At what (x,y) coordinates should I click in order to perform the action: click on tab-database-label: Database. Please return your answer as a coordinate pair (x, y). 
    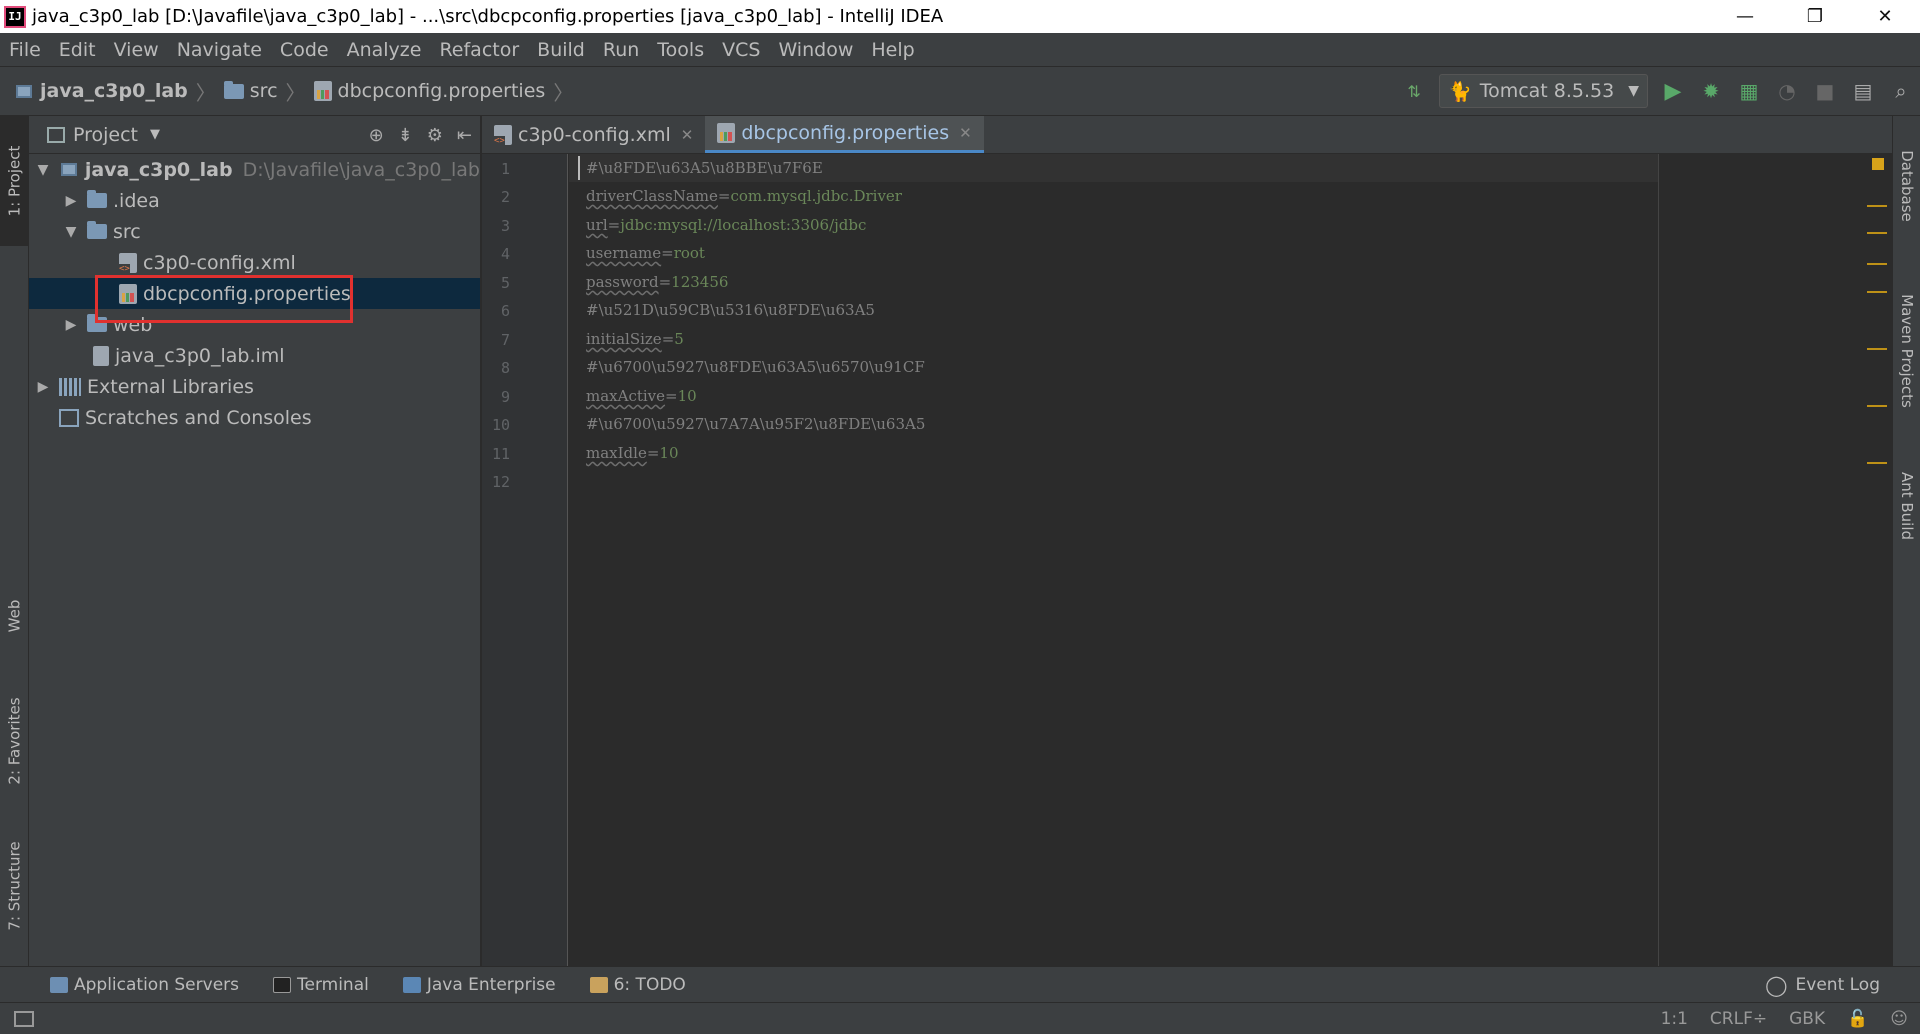
    Looking at the image, I should click on (1907, 186).